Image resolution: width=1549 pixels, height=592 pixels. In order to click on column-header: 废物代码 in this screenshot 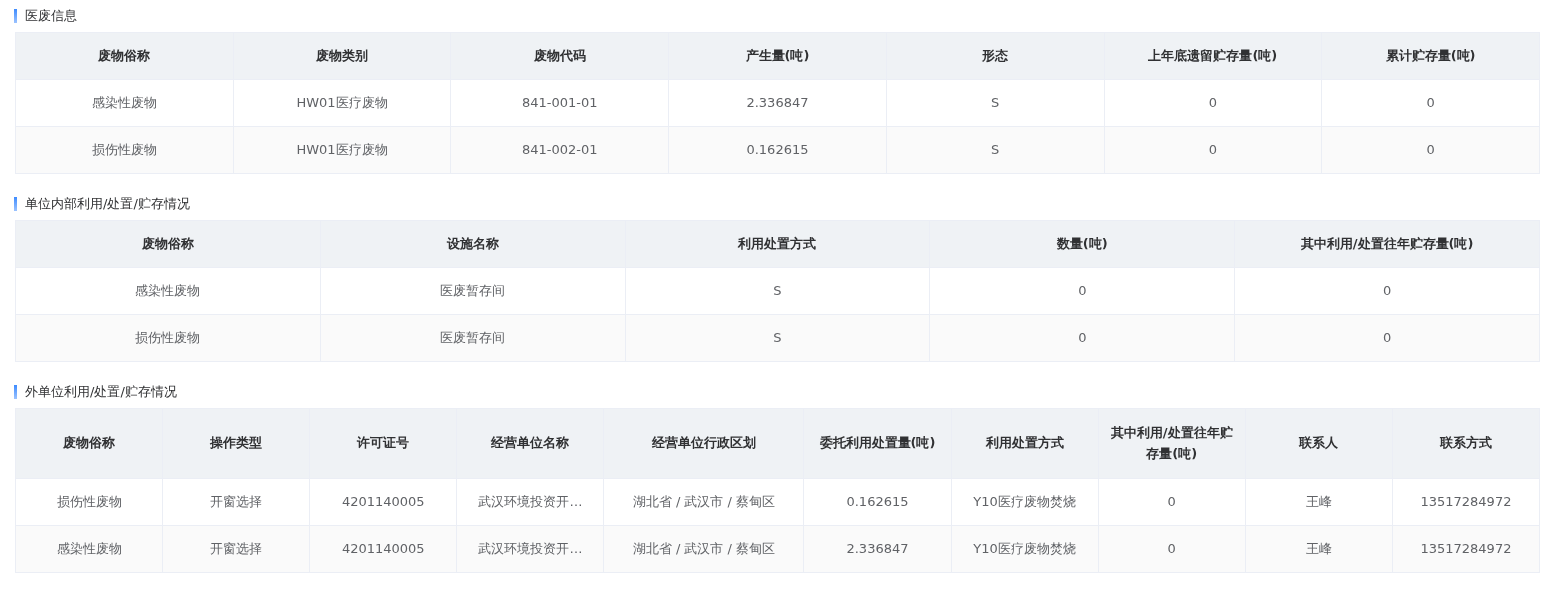, I will do `click(559, 56)`.